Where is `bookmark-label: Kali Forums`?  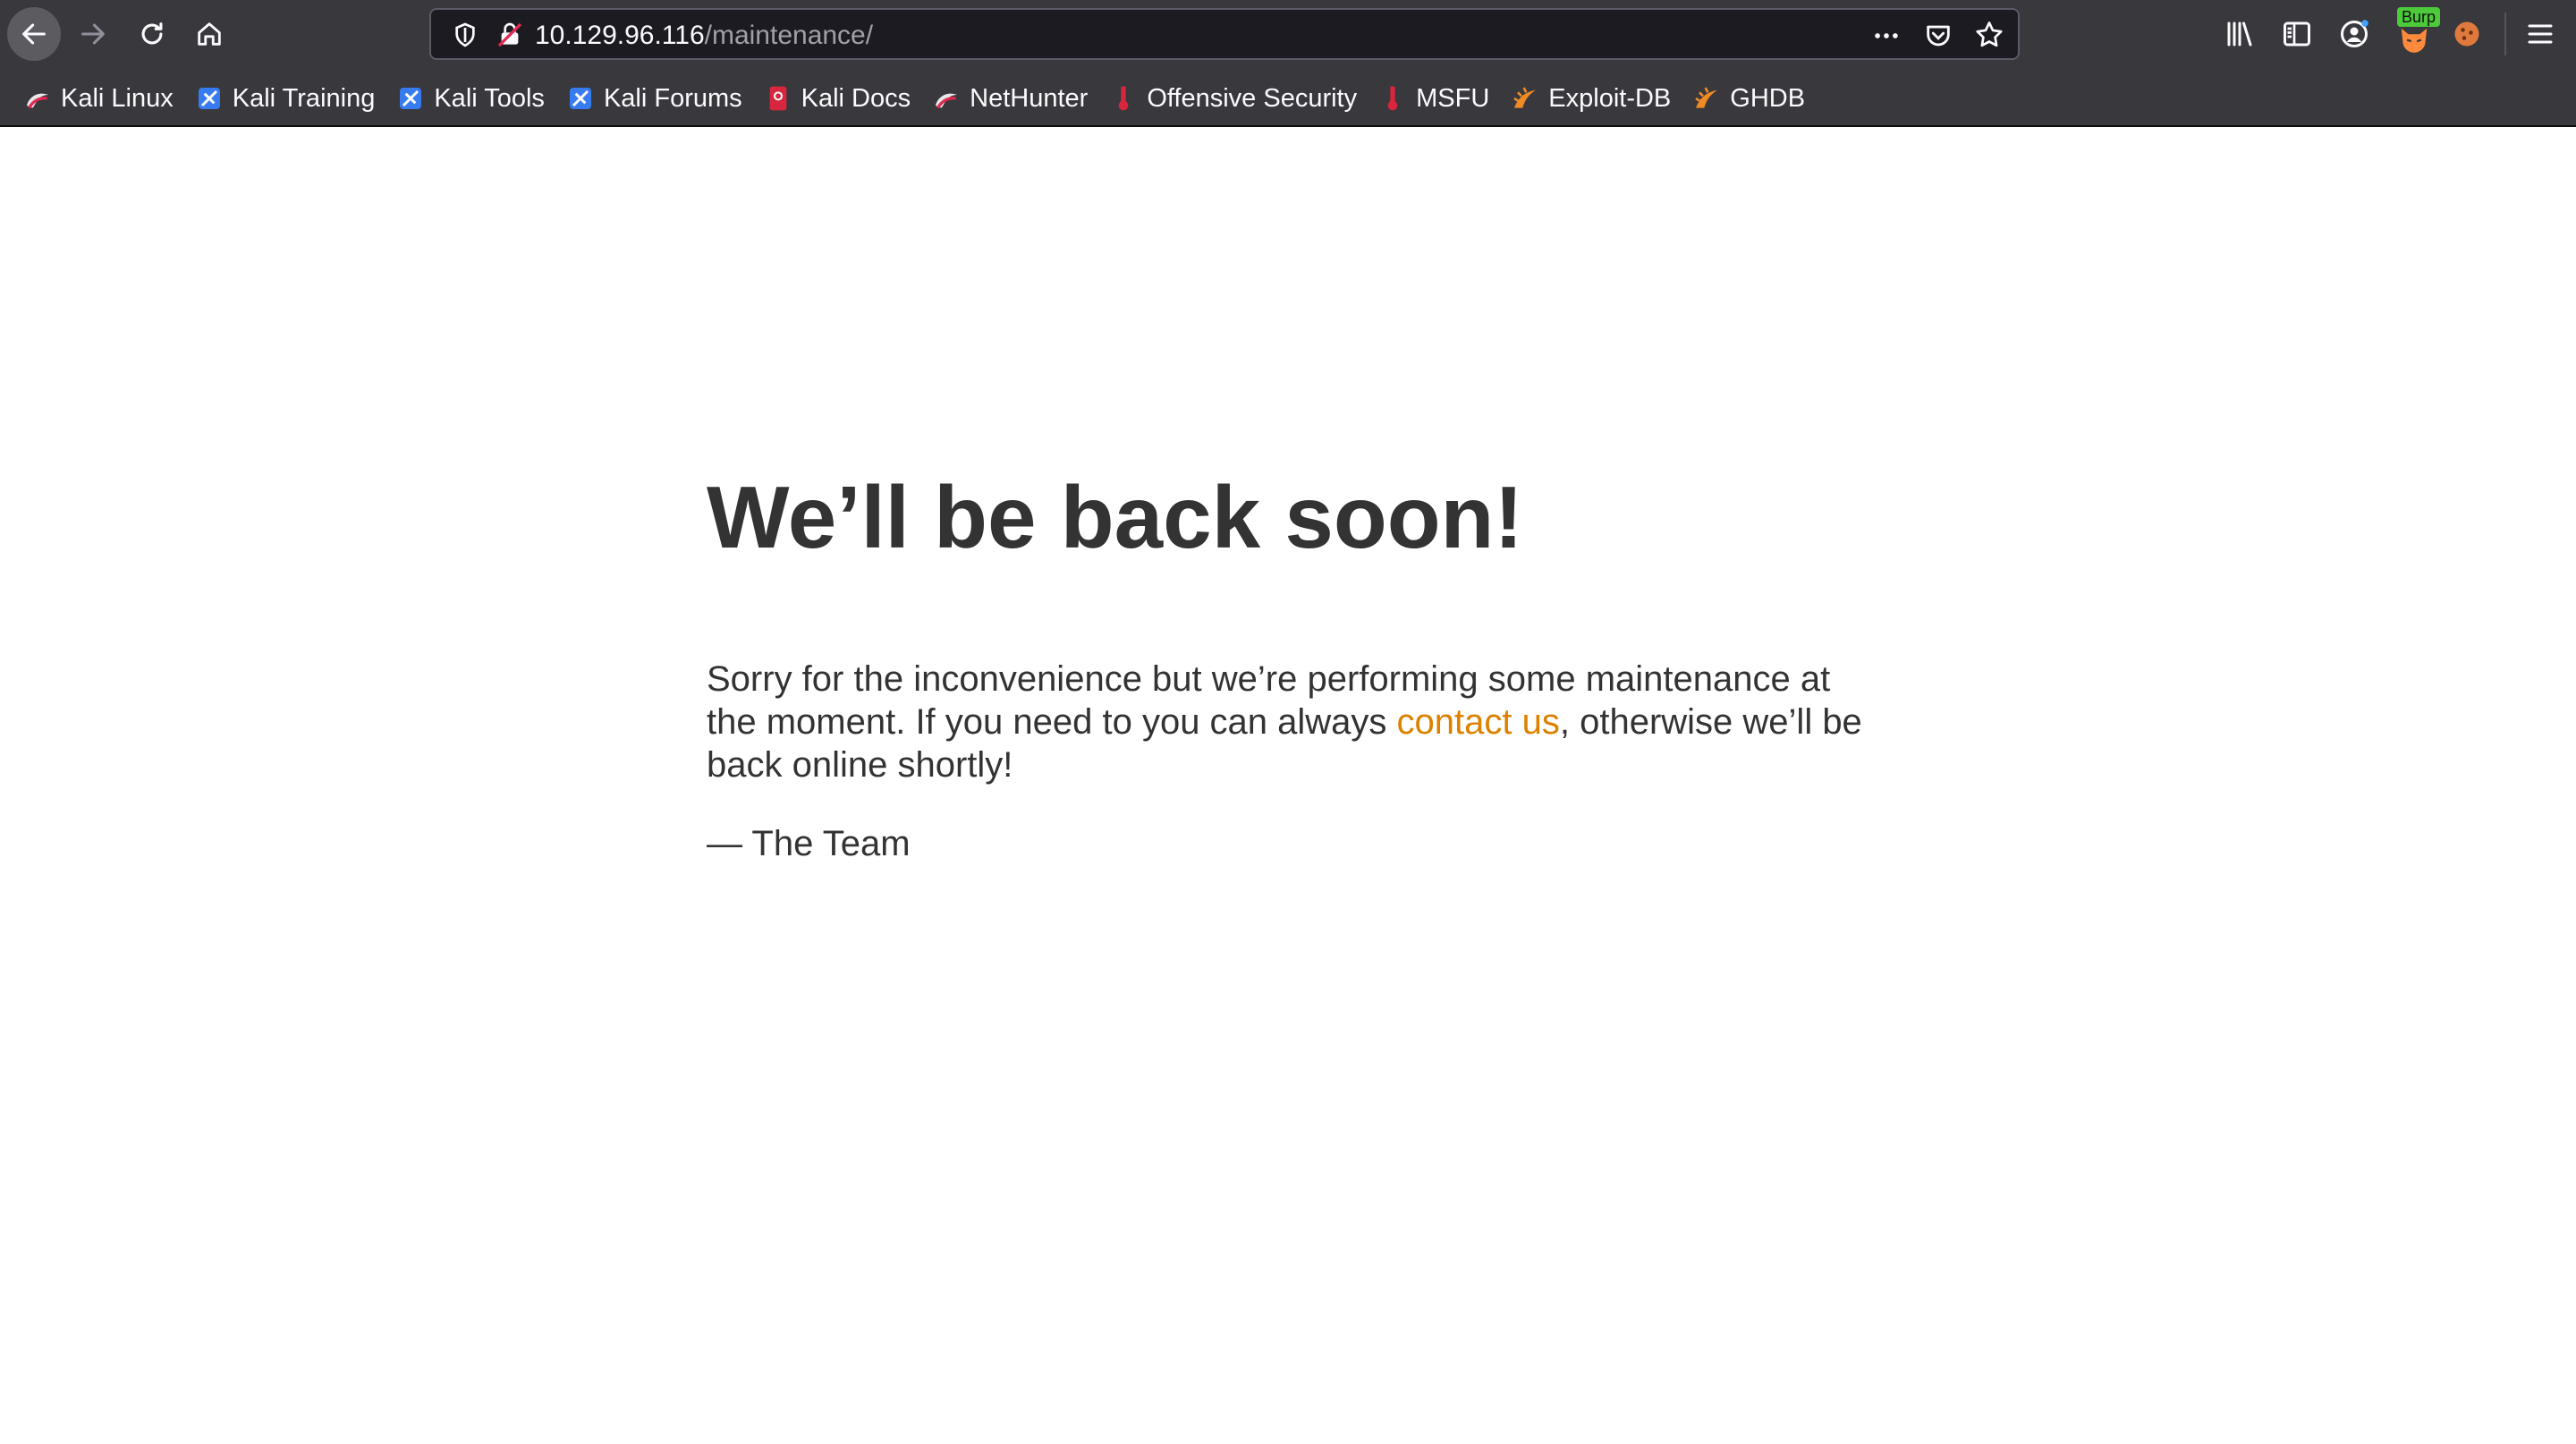
bookmark-label: Kali Forums is located at coordinates (672, 98).